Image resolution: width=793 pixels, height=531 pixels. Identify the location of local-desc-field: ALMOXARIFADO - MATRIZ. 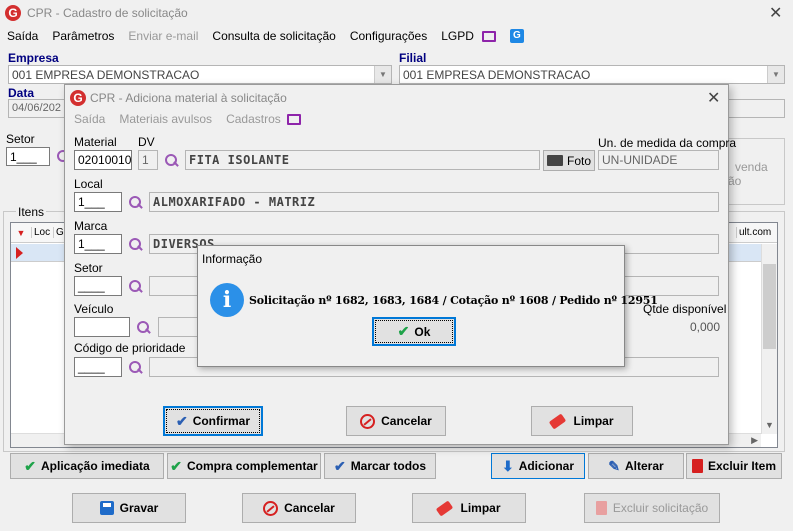
(434, 202).